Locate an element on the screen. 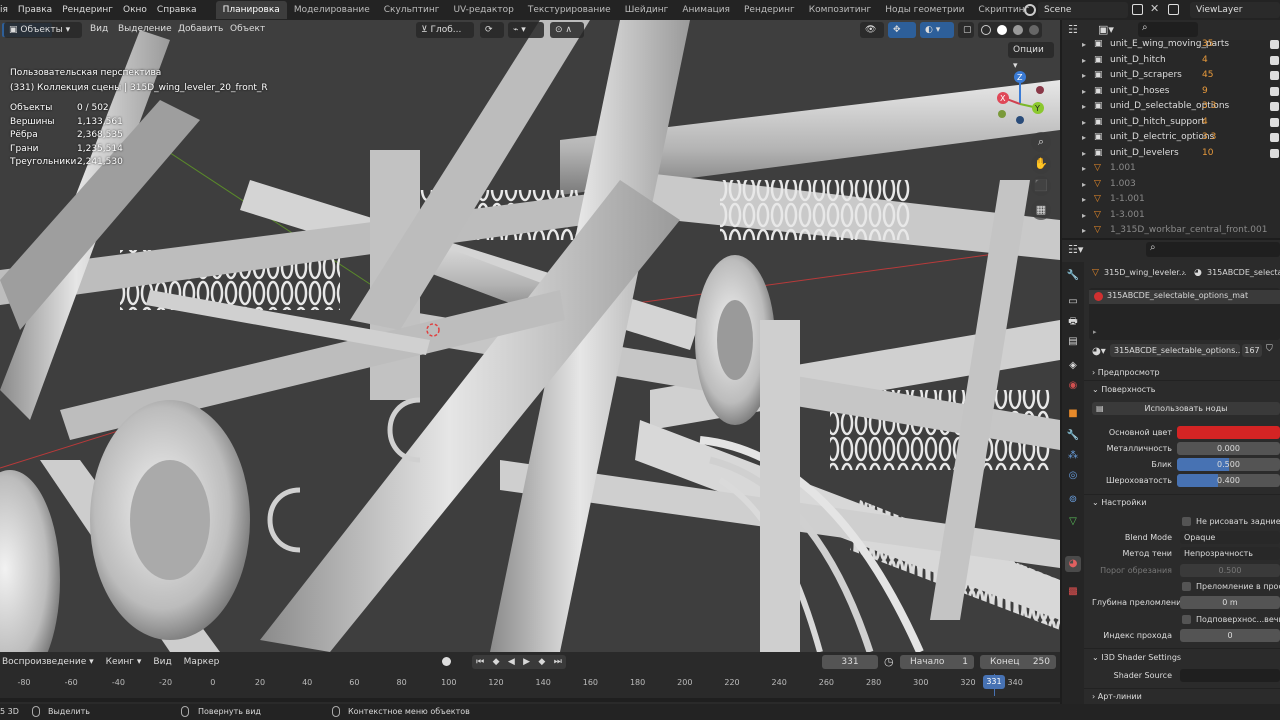 The image size is (1280, 720). outliner-collection-row: ▸ ▣ unit_D_scrapers 45 is located at coordinates (1171, 76).